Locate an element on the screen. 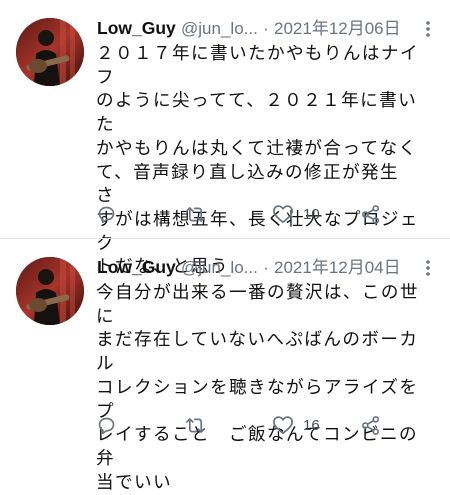 The image size is (450, 495). like-button: 10 is located at coordinates (296, 214).